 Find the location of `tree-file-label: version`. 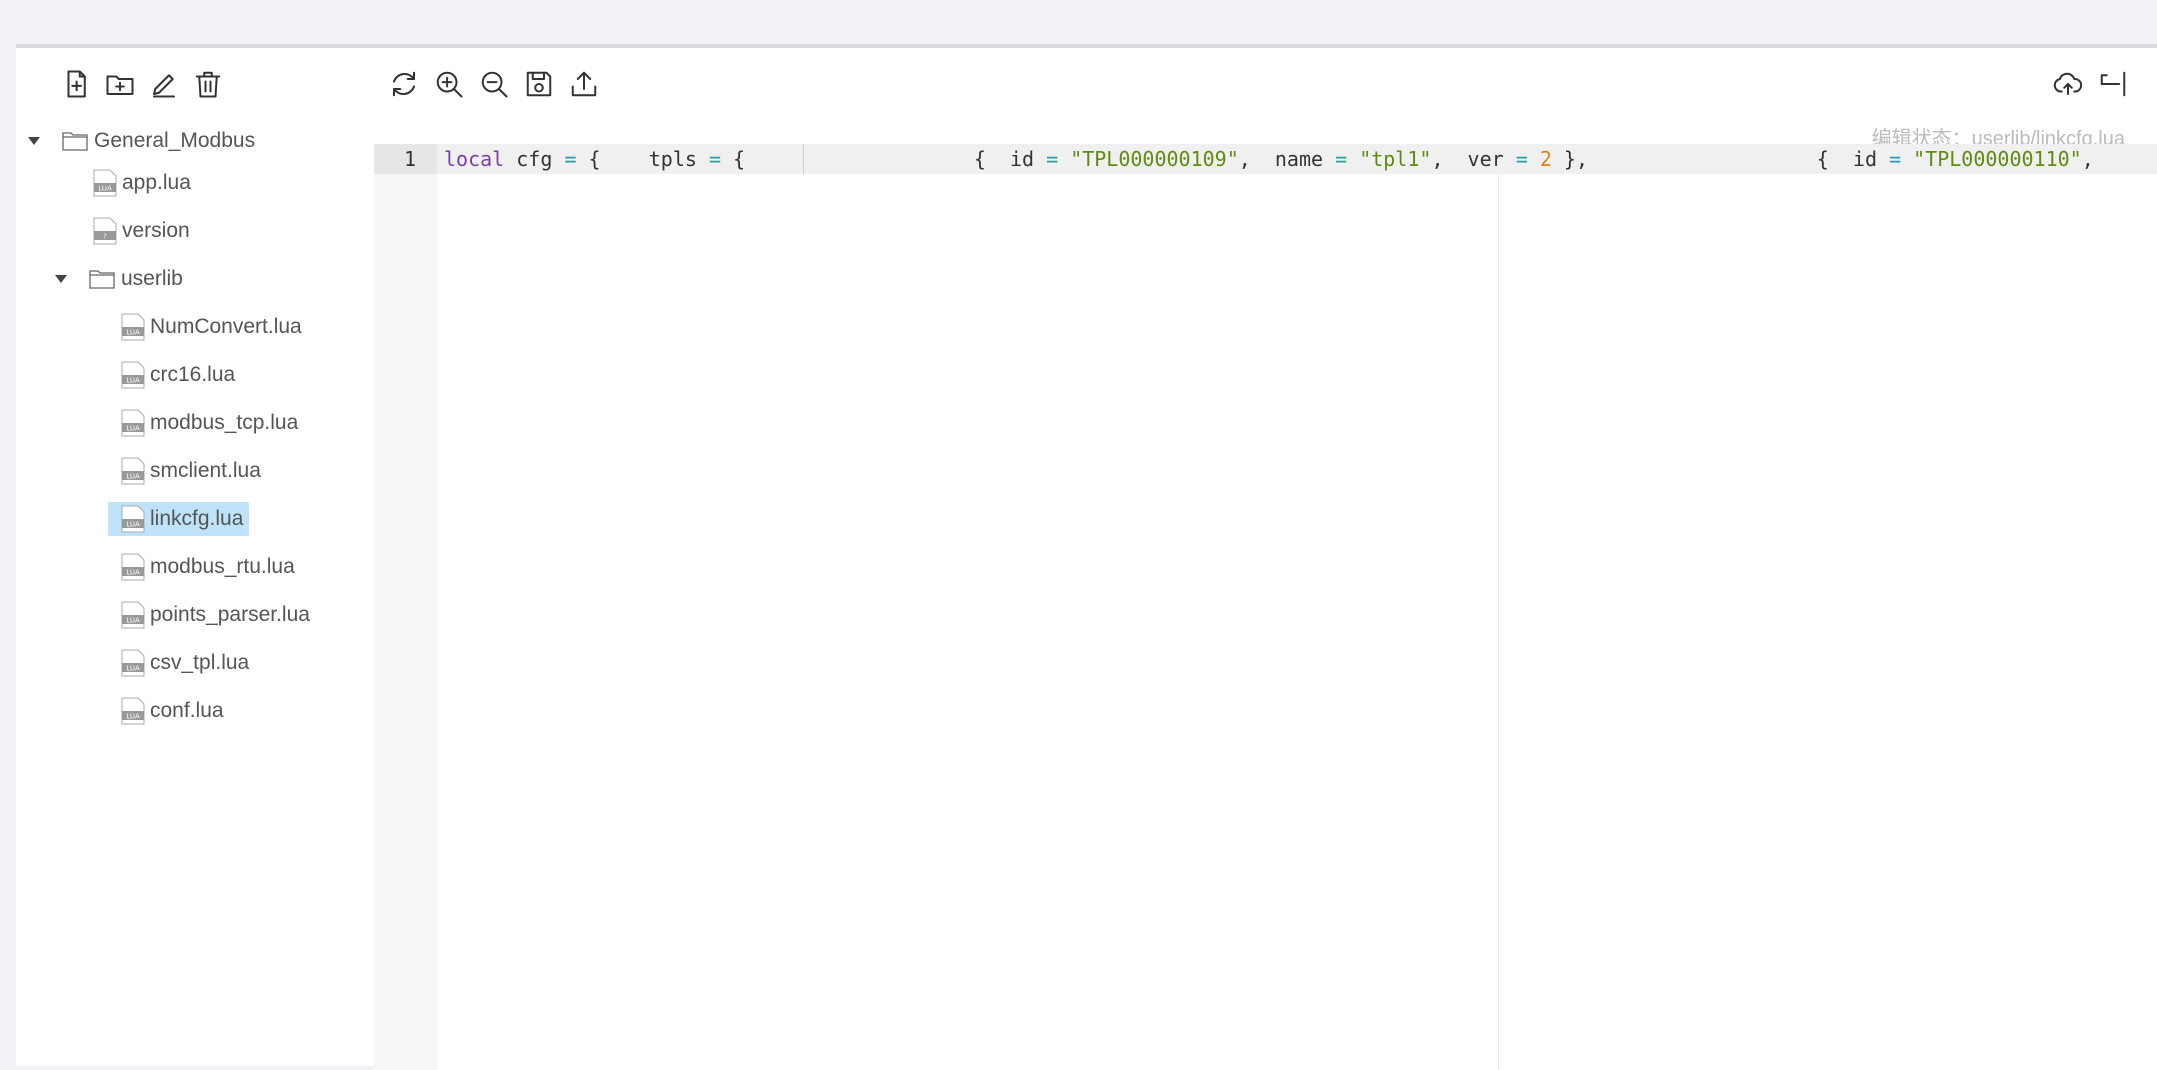

tree-file-label: version is located at coordinates (156, 230).